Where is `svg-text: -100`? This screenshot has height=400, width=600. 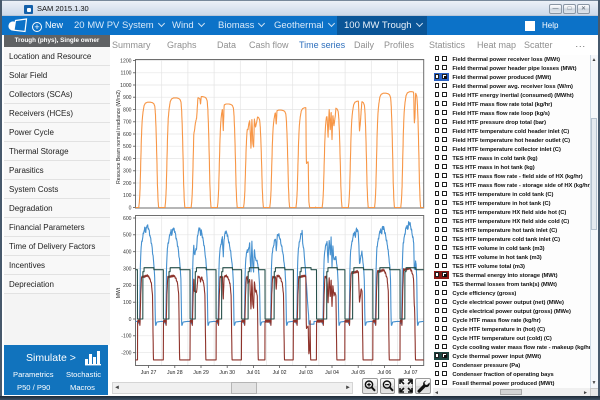
svg-text: -100 is located at coordinates (126, 337).